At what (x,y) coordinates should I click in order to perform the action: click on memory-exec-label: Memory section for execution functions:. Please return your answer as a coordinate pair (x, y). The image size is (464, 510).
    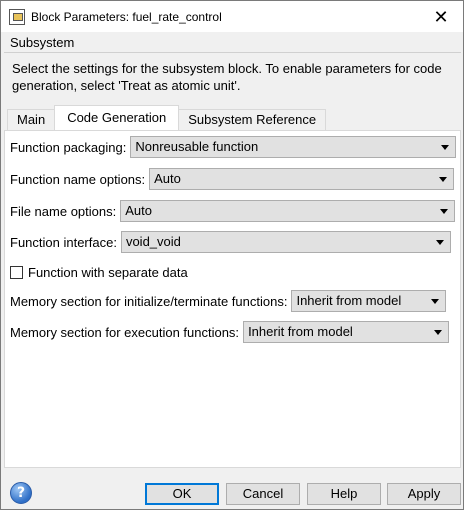
    Looking at the image, I should click on (125, 332).